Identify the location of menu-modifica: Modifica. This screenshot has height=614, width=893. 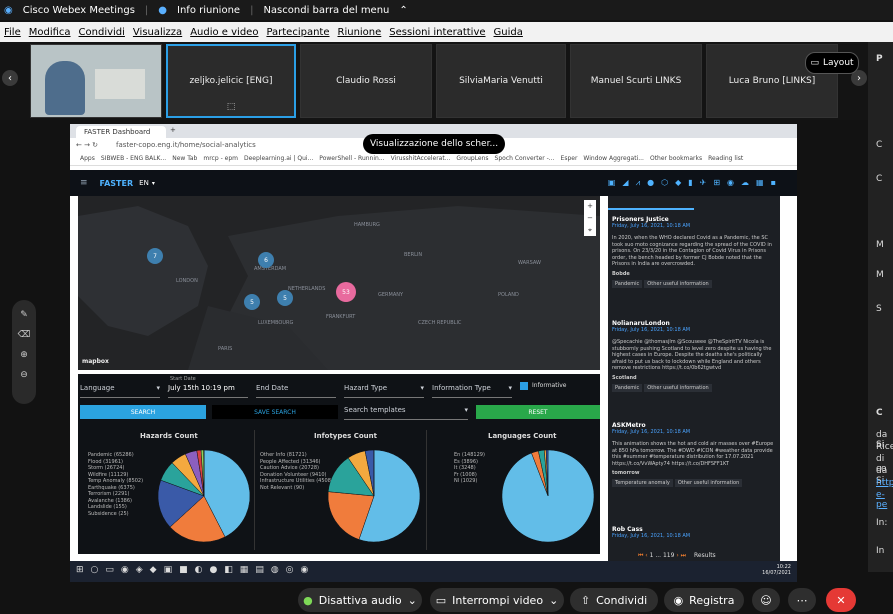
(50, 32).